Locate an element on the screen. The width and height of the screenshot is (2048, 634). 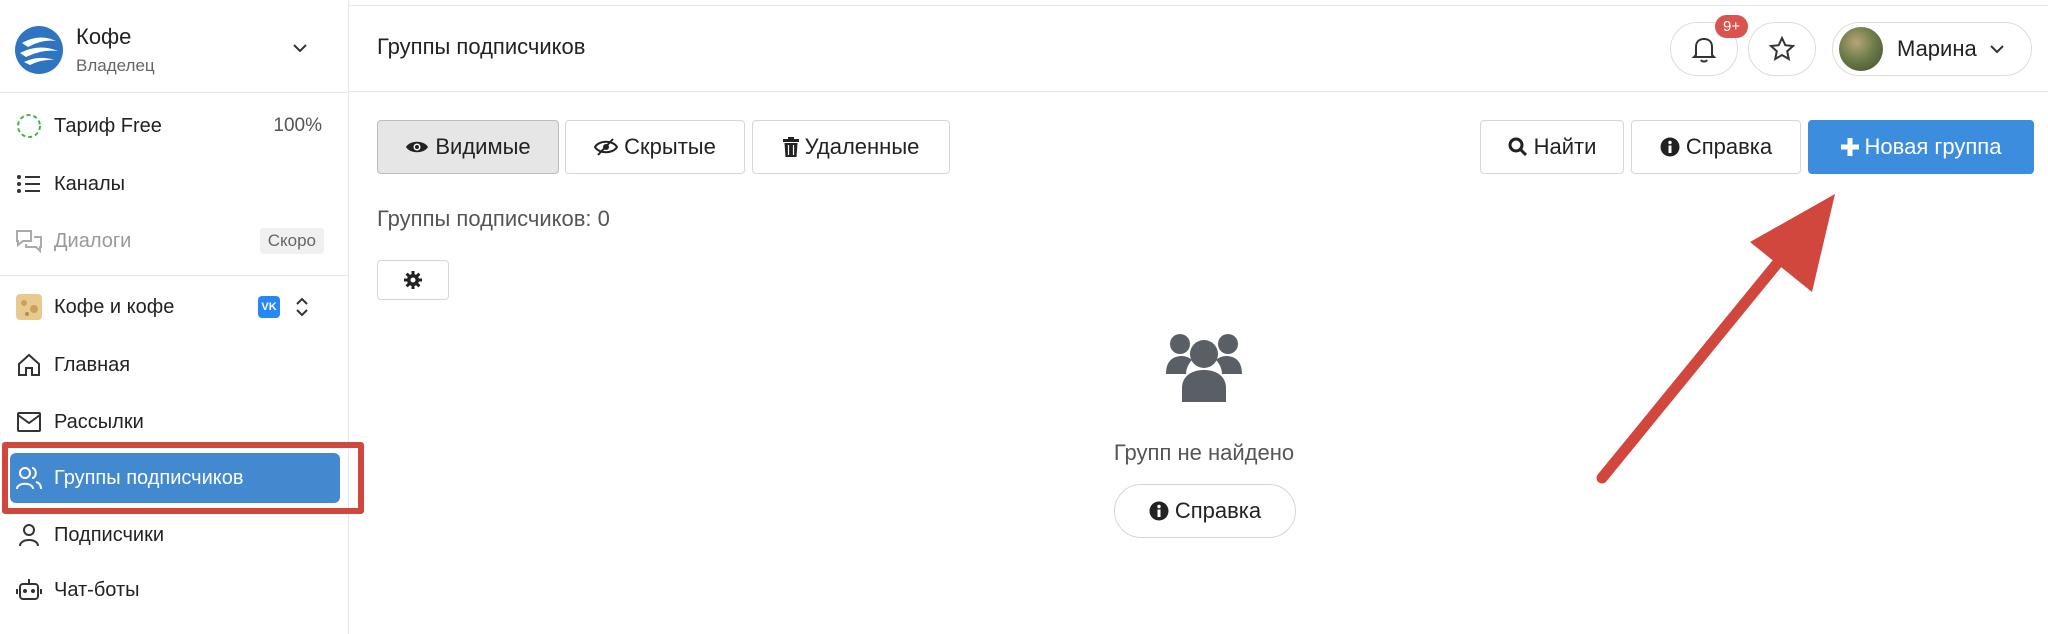
tab-hidden-label: Скрытые is located at coordinates (670, 146).